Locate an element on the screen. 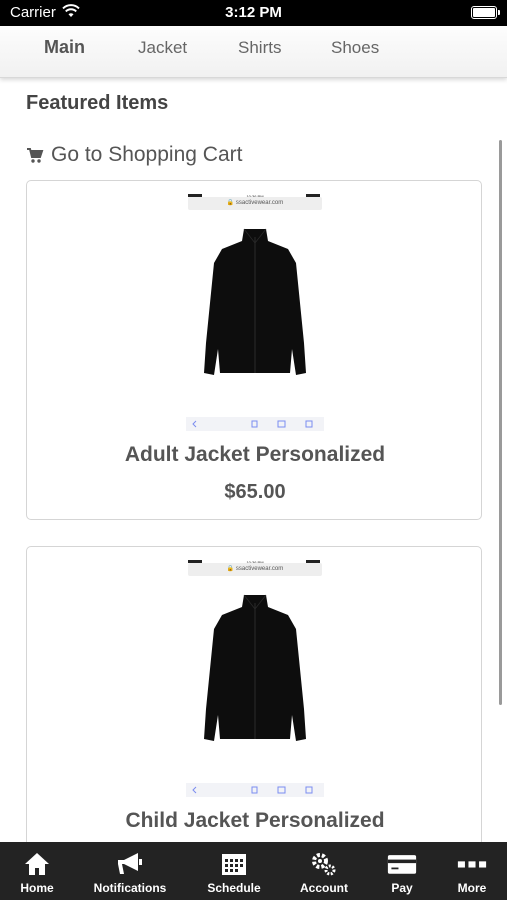 The image size is (507, 900). gears-icon is located at coordinates (324, 864).